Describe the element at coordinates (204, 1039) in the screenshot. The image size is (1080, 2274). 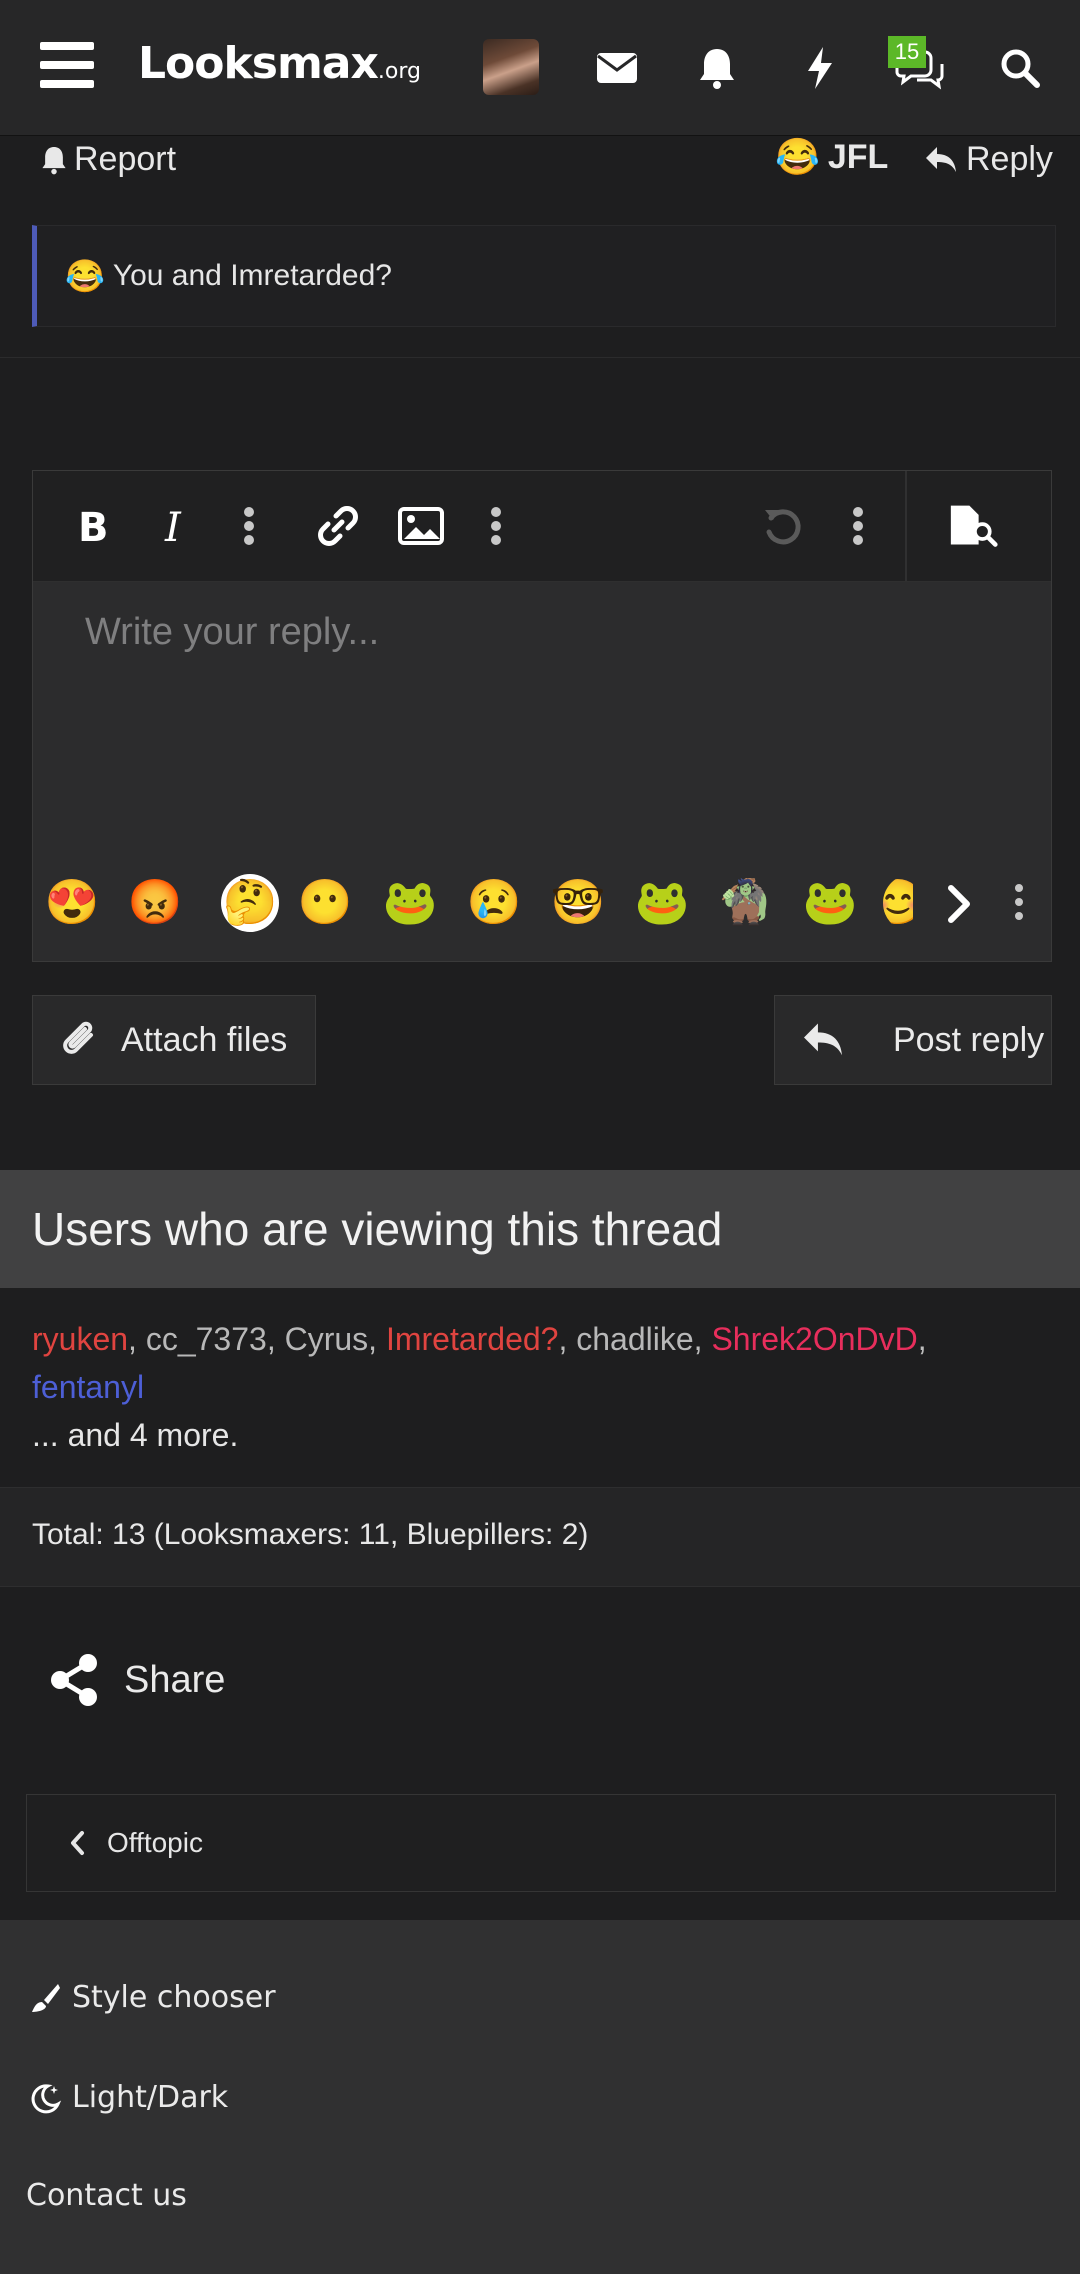
I see `attach-files-label: Attach files` at that location.